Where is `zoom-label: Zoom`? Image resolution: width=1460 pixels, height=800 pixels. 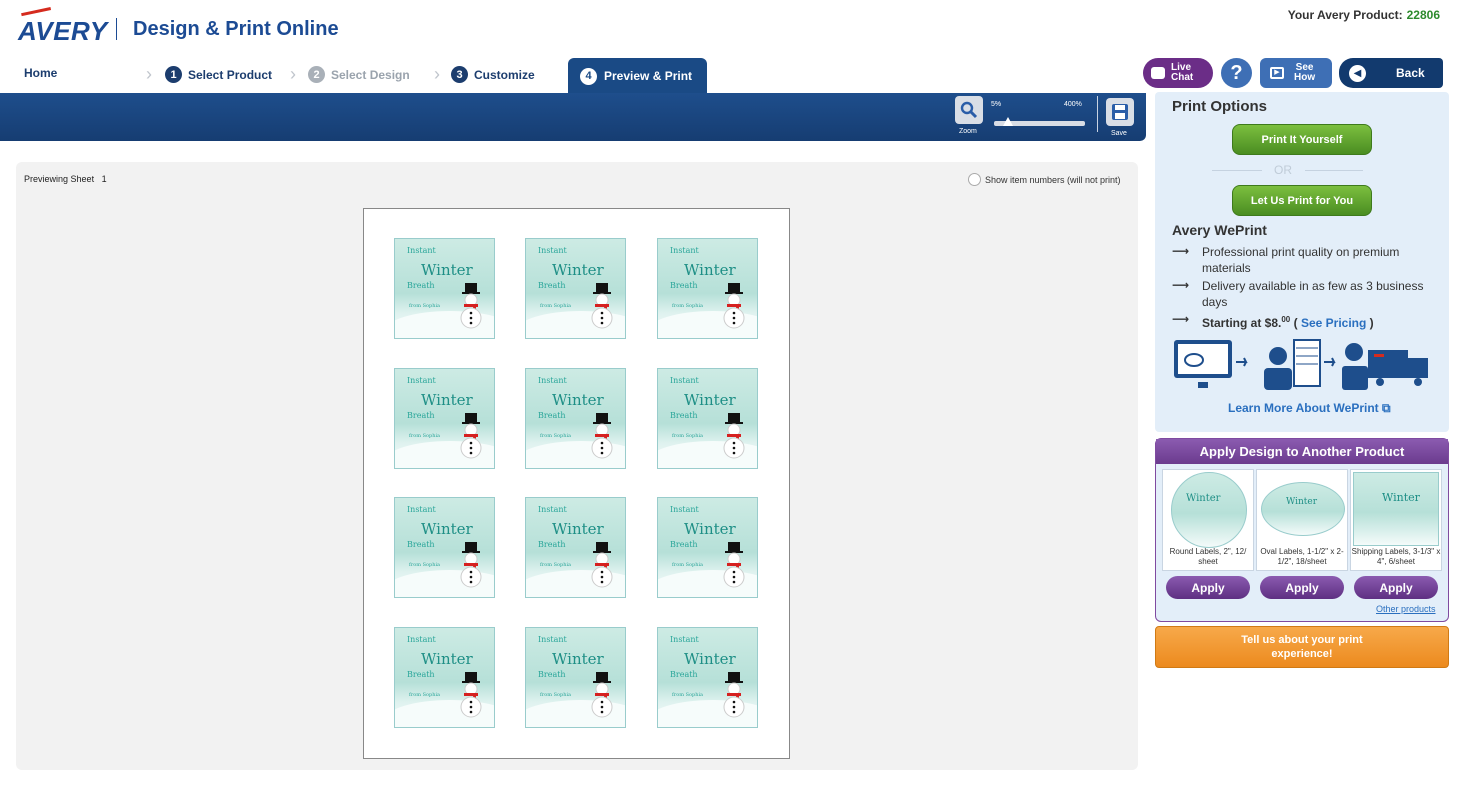 zoom-label: Zoom is located at coordinates (968, 131).